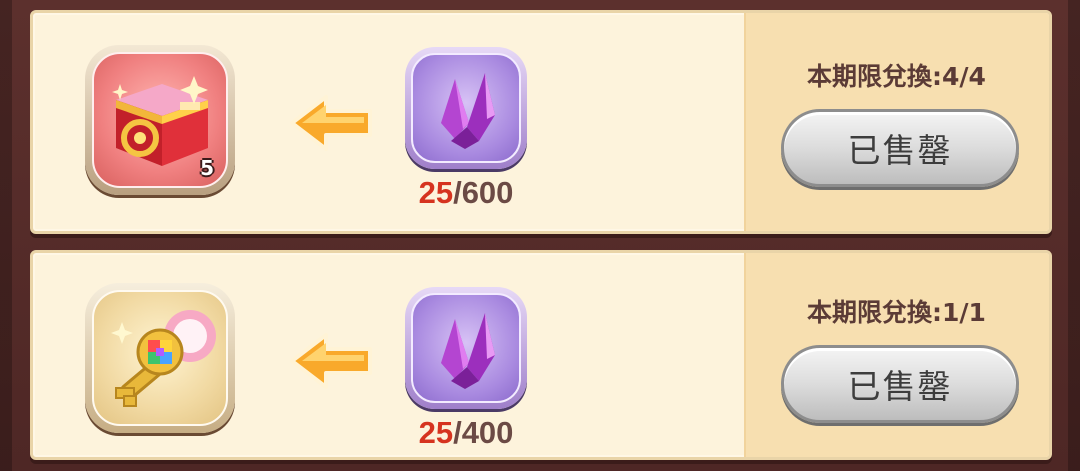  What do you see at coordinates (896, 76) in the screenshot?
I see `exchange-limit-label: 本期限兌換:4/4` at bounding box center [896, 76].